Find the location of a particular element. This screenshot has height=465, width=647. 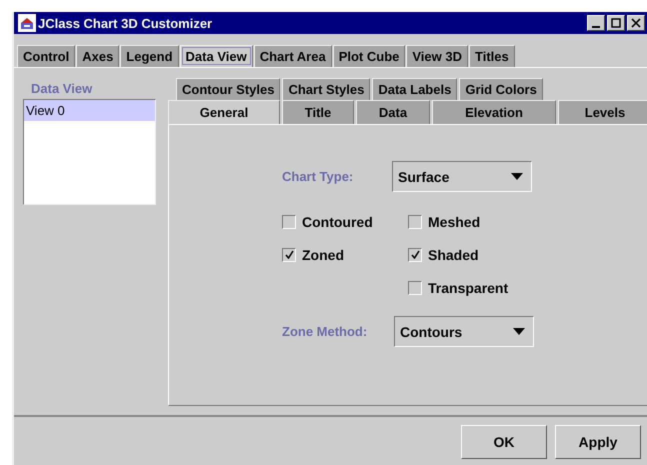

tab: Titles is located at coordinates (492, 56).